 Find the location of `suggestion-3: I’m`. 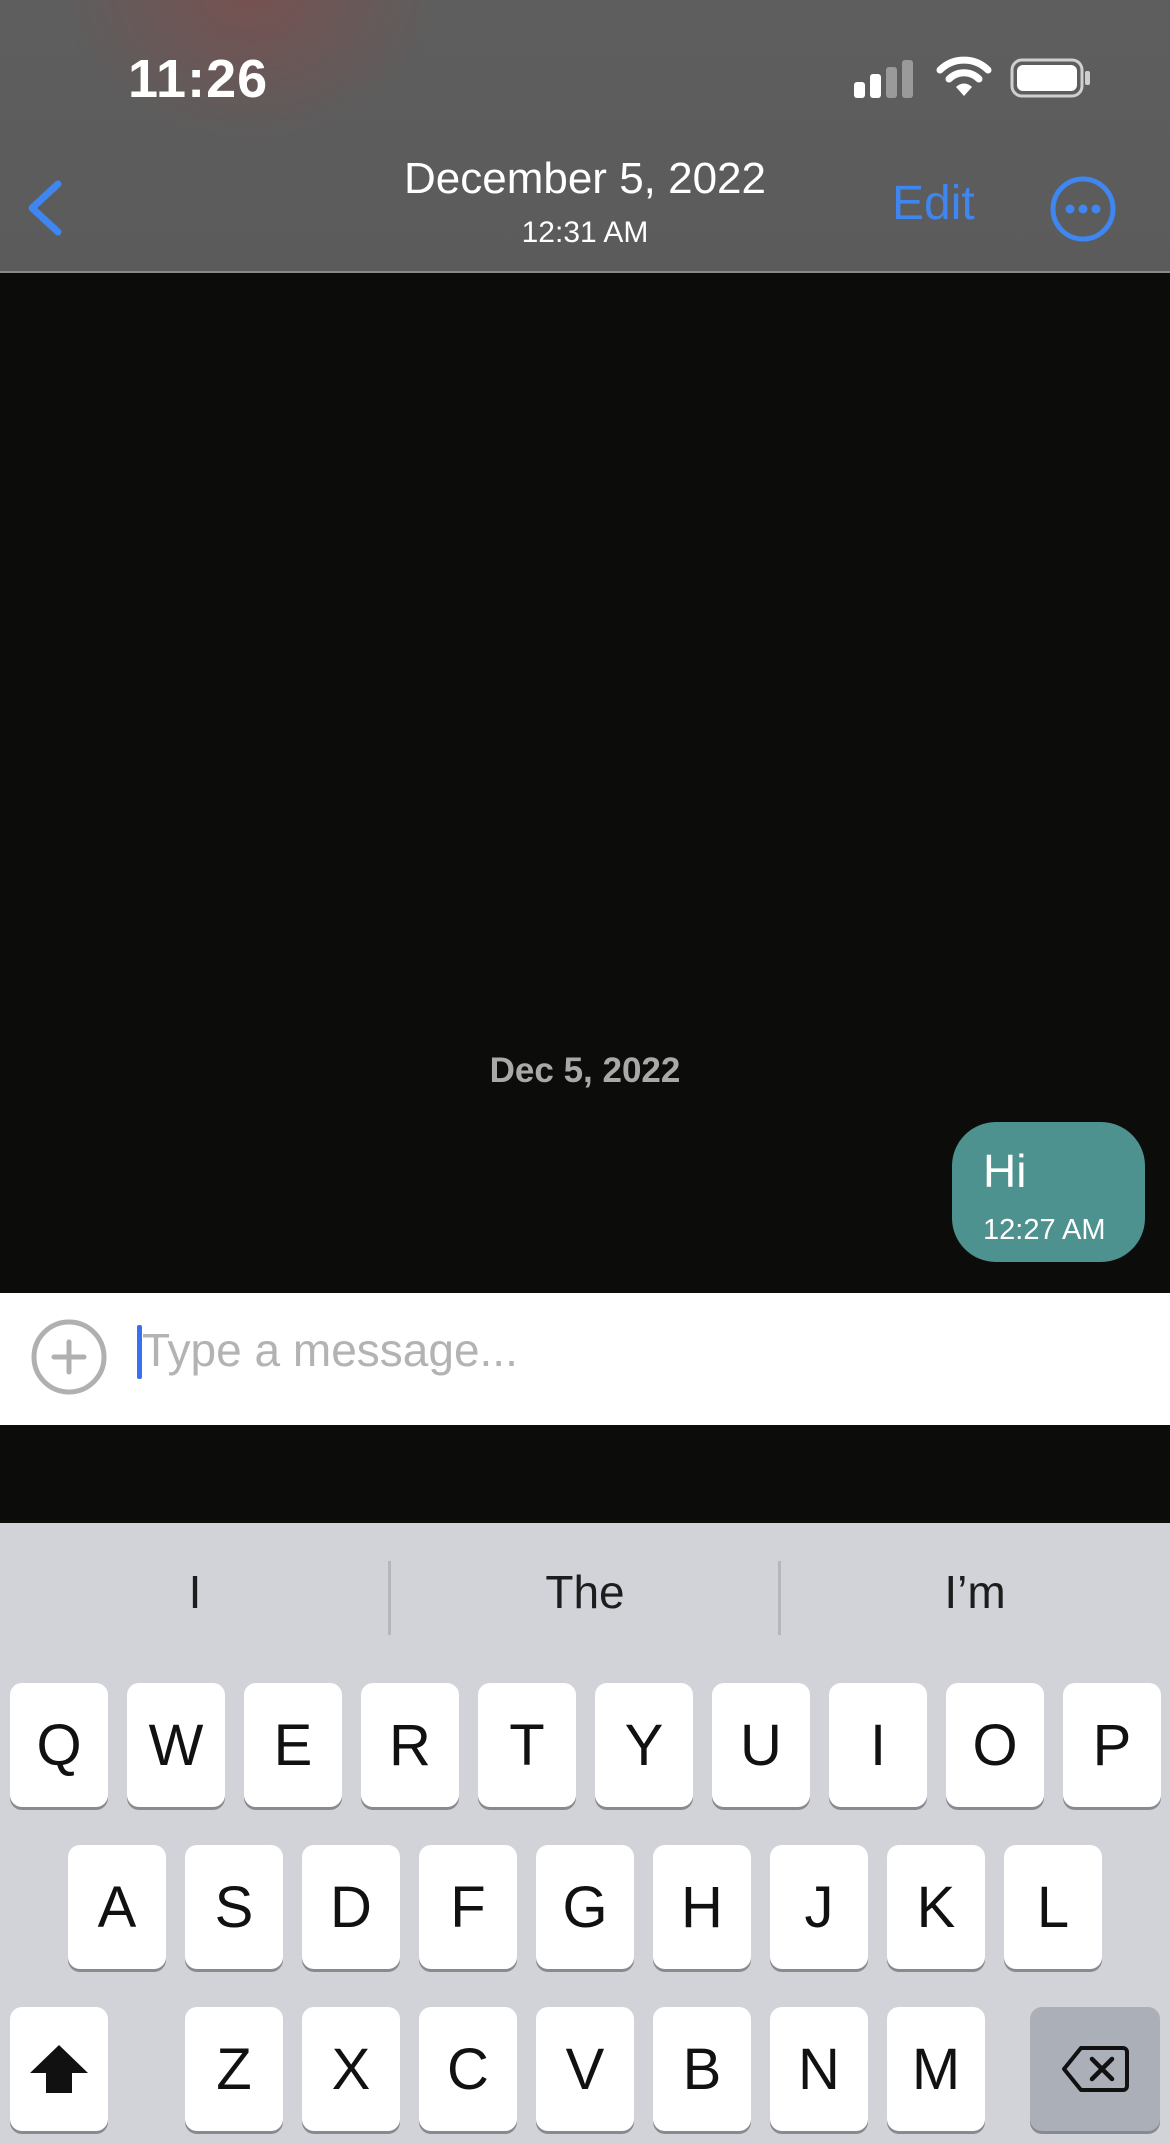

suggestion-3: I’m is located at coordinates (975, 1592).